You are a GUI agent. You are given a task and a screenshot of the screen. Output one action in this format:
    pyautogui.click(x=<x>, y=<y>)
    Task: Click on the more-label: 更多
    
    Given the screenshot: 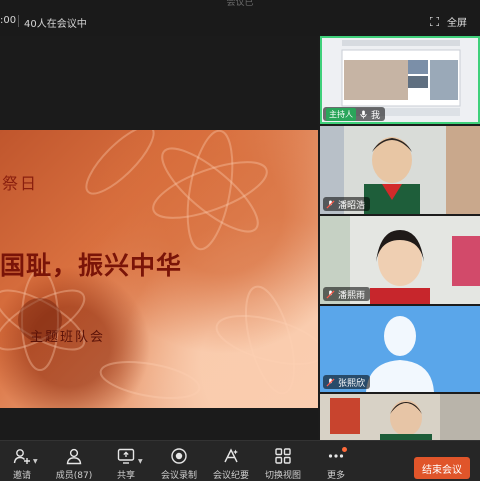 What is the action you would take?
    pyautogui.click(x=335, y=476)
    